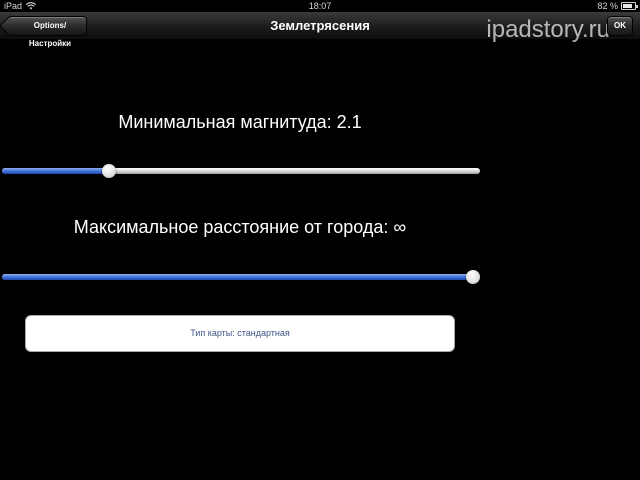  What do you see at coordinates (620, 26) in the screenshot?
I see `ok-button: OK` at bounding box center [620, 26].